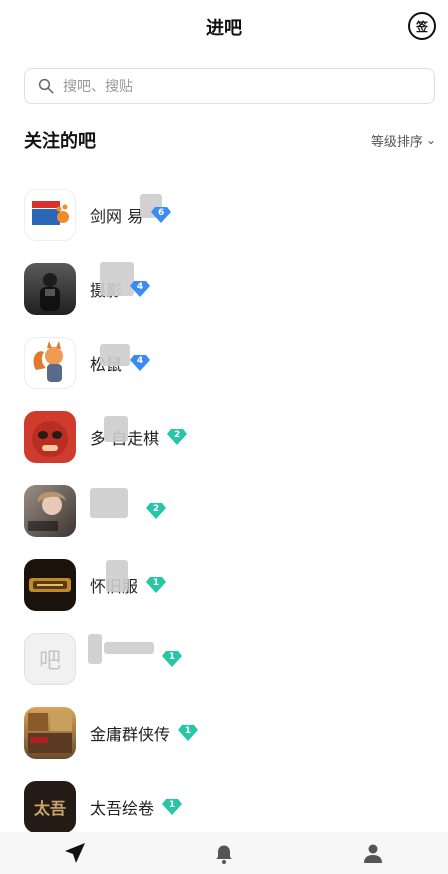 This screenshot has width=448, height=874. What do you see at coordinates (49, 661) in the screenshot?
I see `default-avatar-label: 吧` at bounding box center [49, 661].